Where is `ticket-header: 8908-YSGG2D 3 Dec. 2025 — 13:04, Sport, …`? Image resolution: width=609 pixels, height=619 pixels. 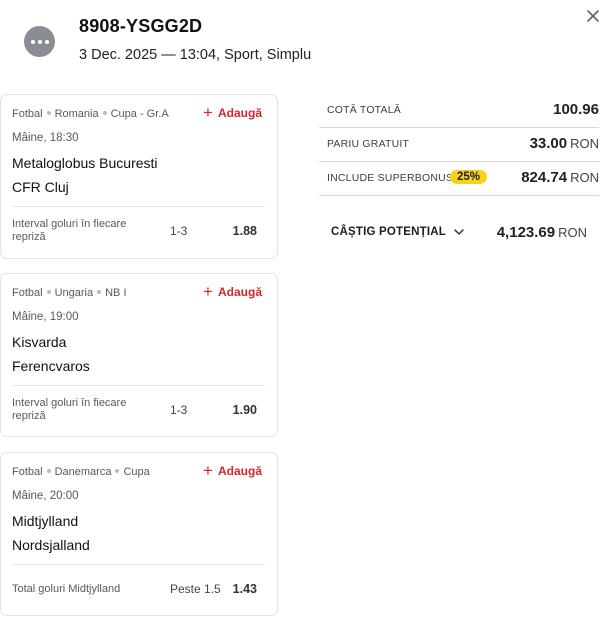
ticket-header: 8908-YSGG2D 3 Dec. 2025 — 13:04, Sport, … is located at coordinates (304, 40).